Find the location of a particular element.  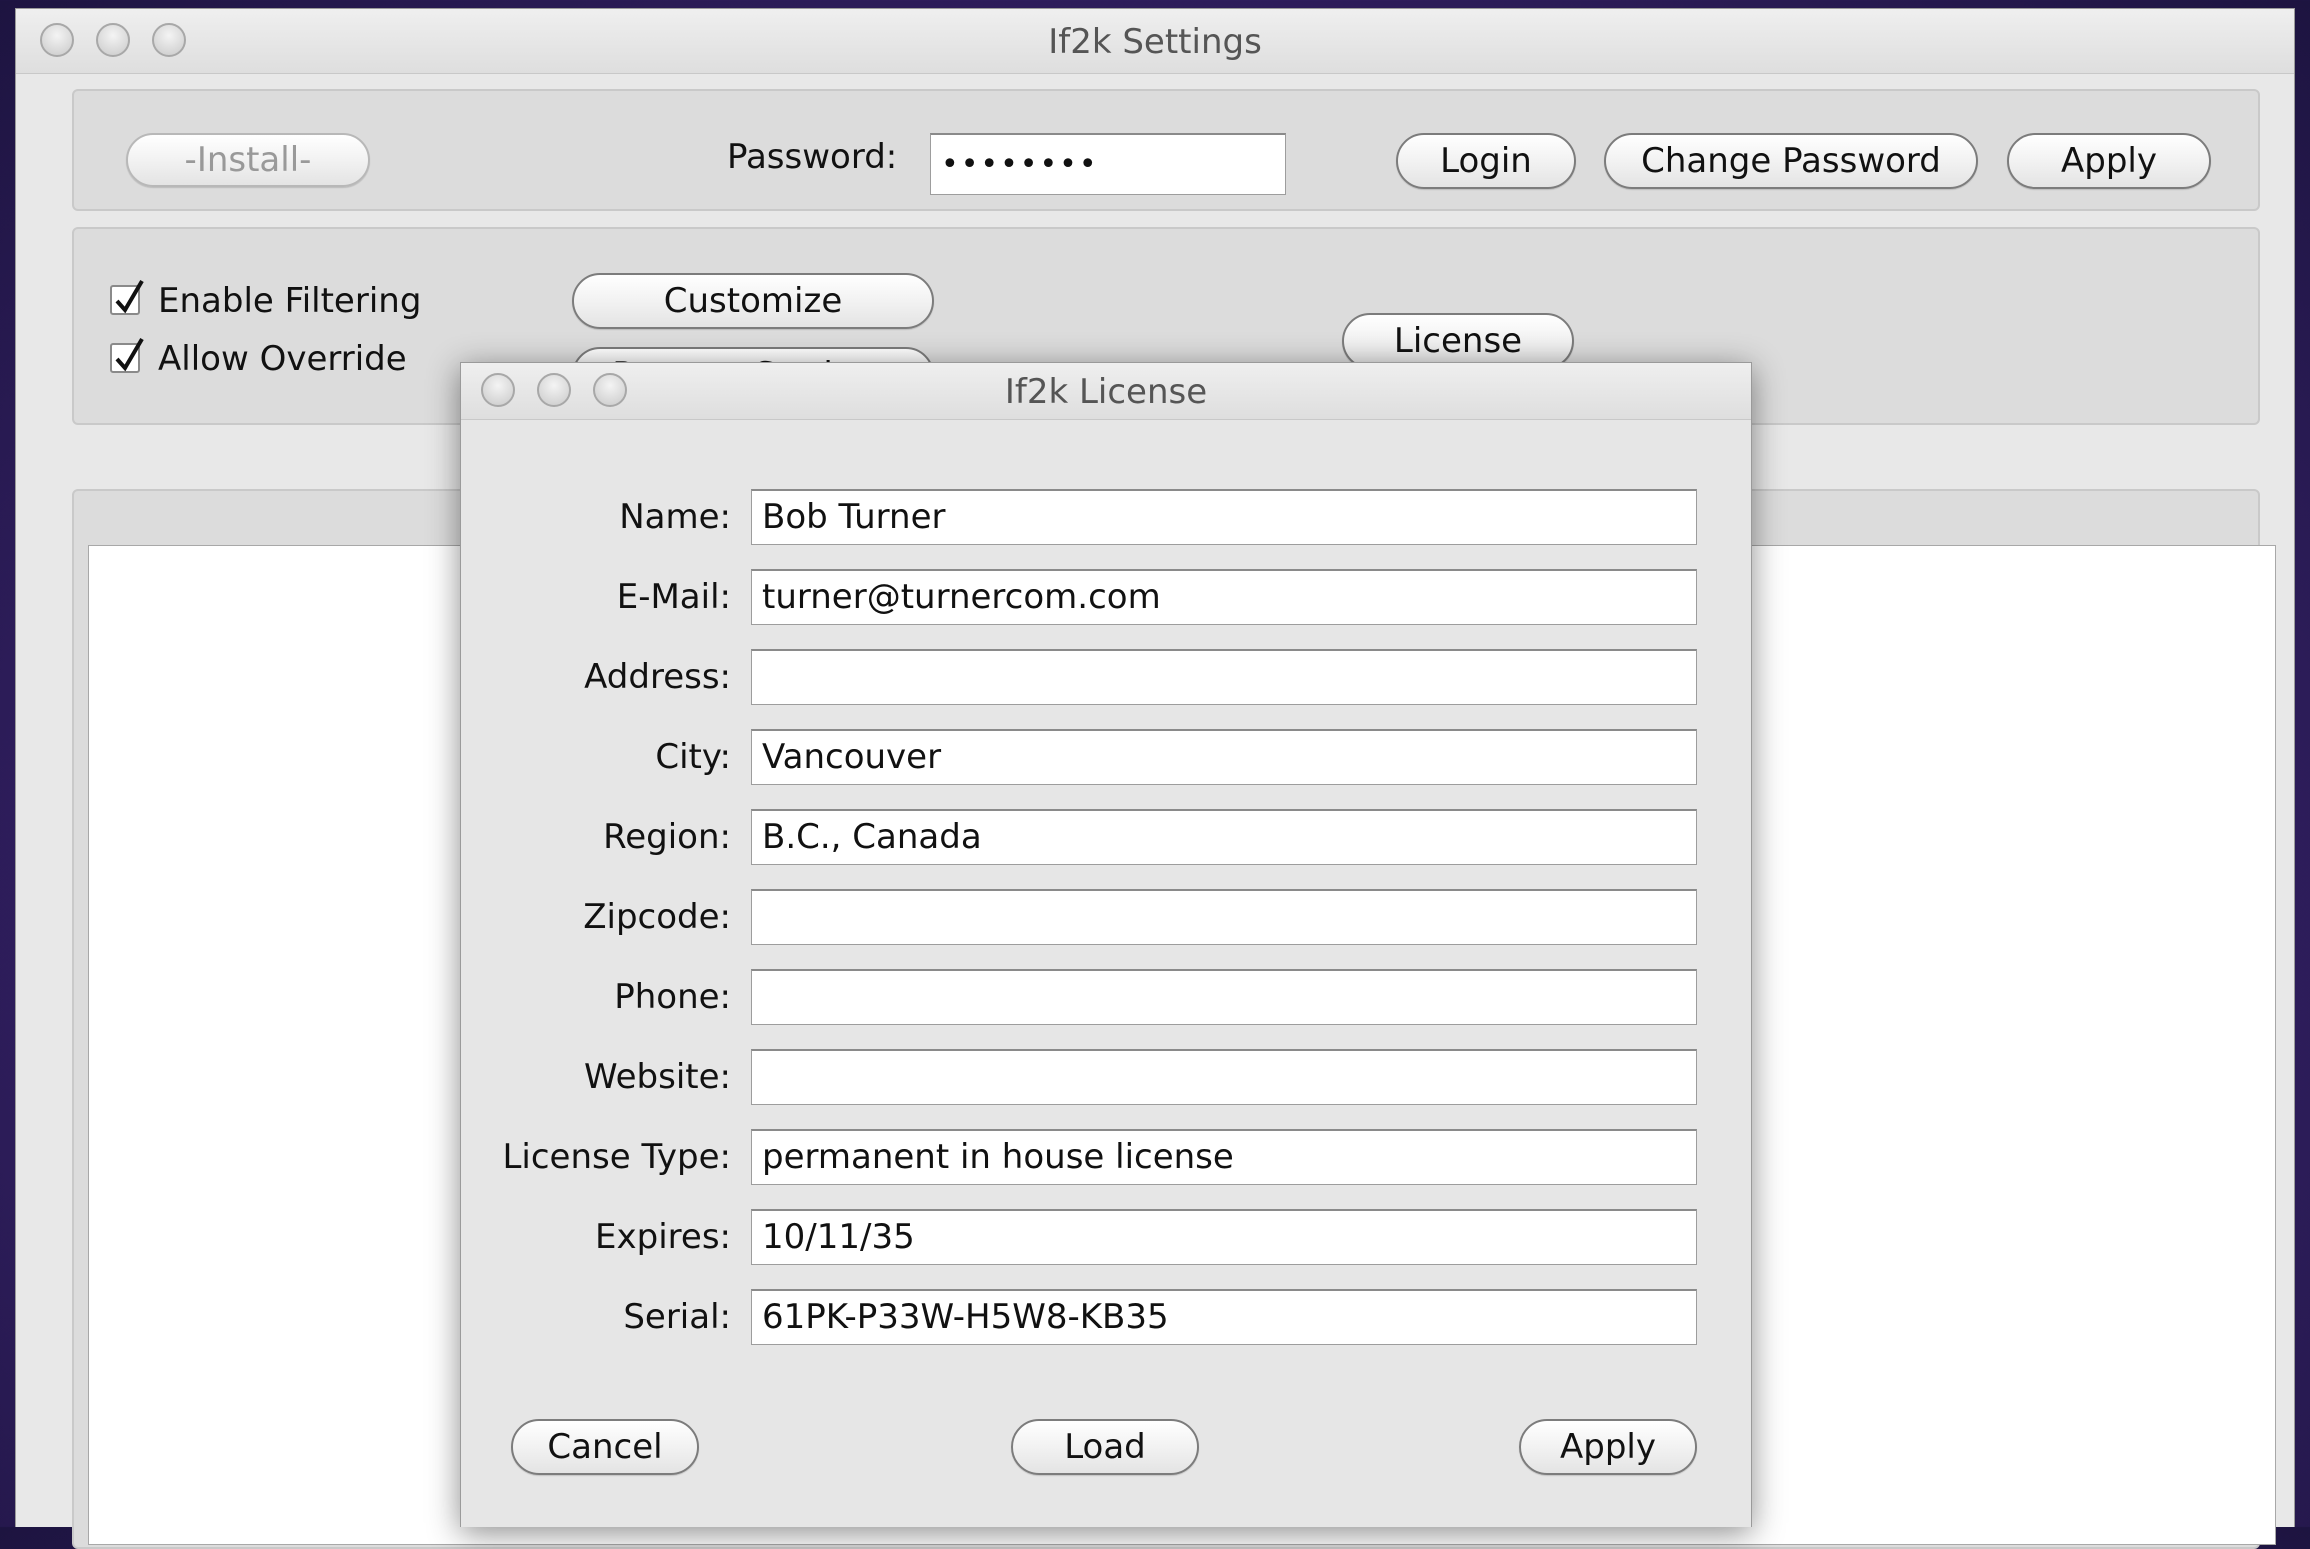

region-field: B.C., Canada is located at coordinates (1224, 837).